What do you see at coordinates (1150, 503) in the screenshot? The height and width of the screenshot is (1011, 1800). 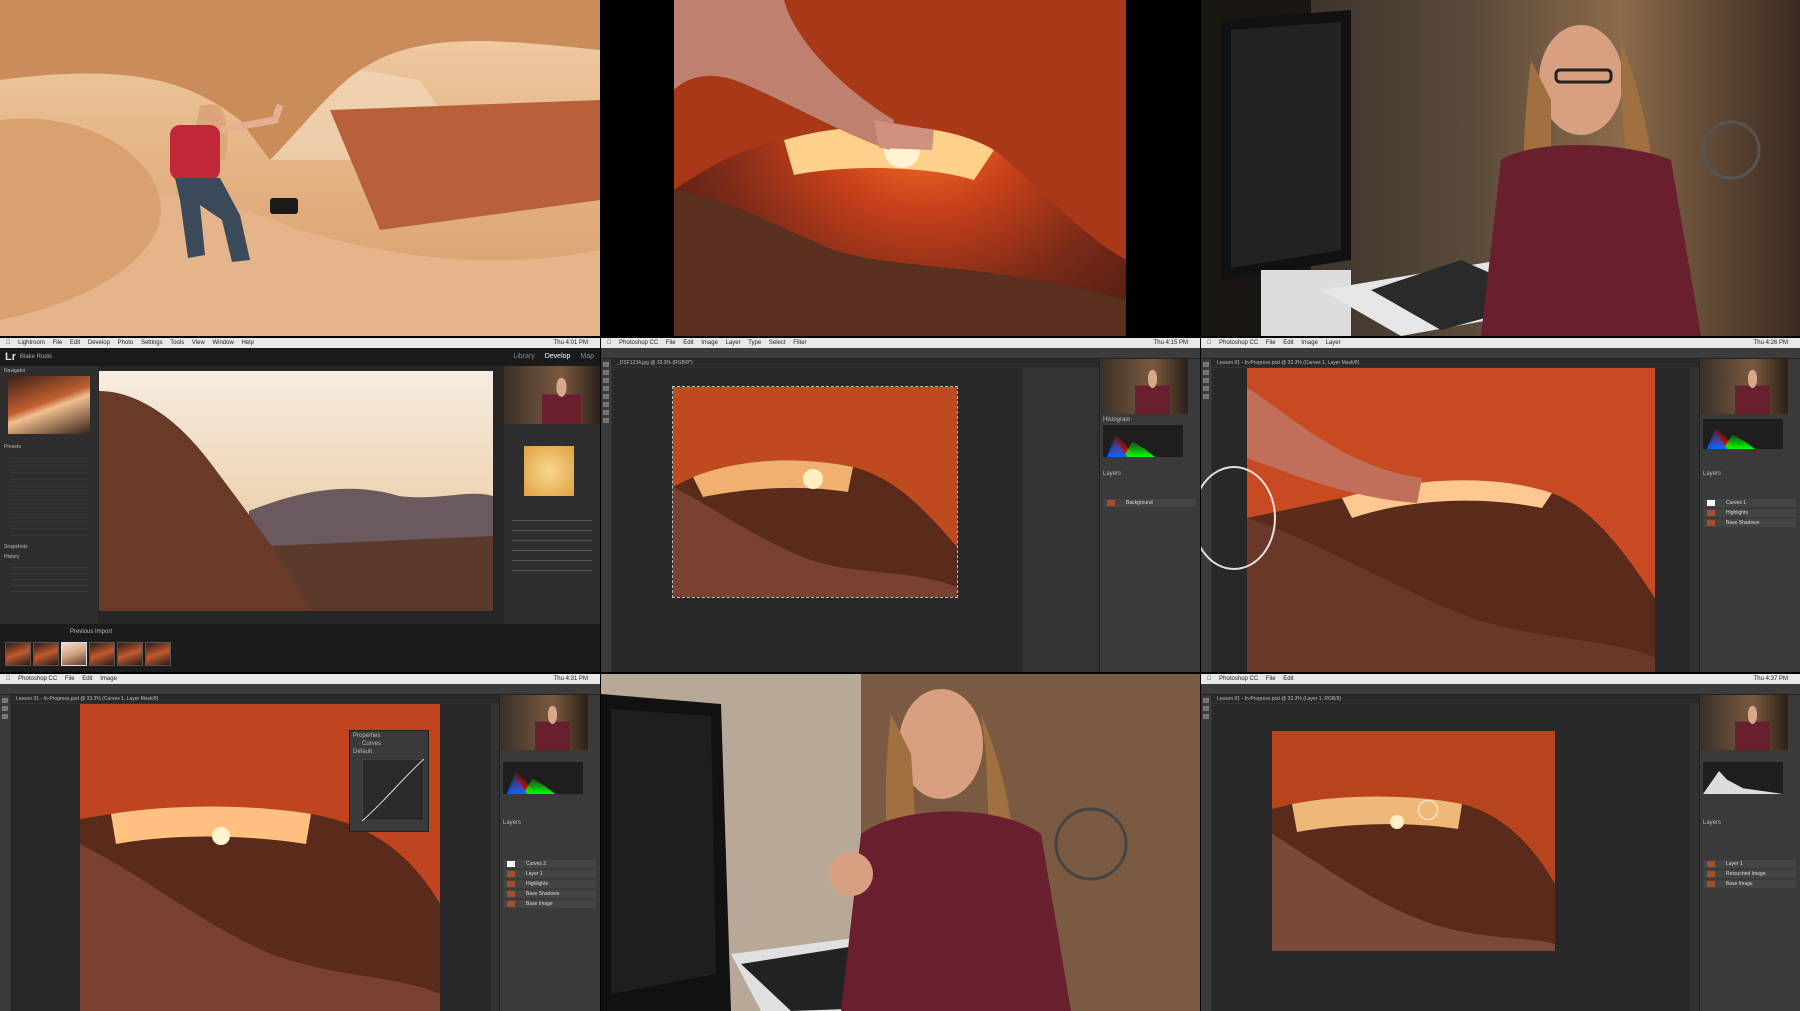 I see `layer-row: Background` at bounding box center [1150, 503].